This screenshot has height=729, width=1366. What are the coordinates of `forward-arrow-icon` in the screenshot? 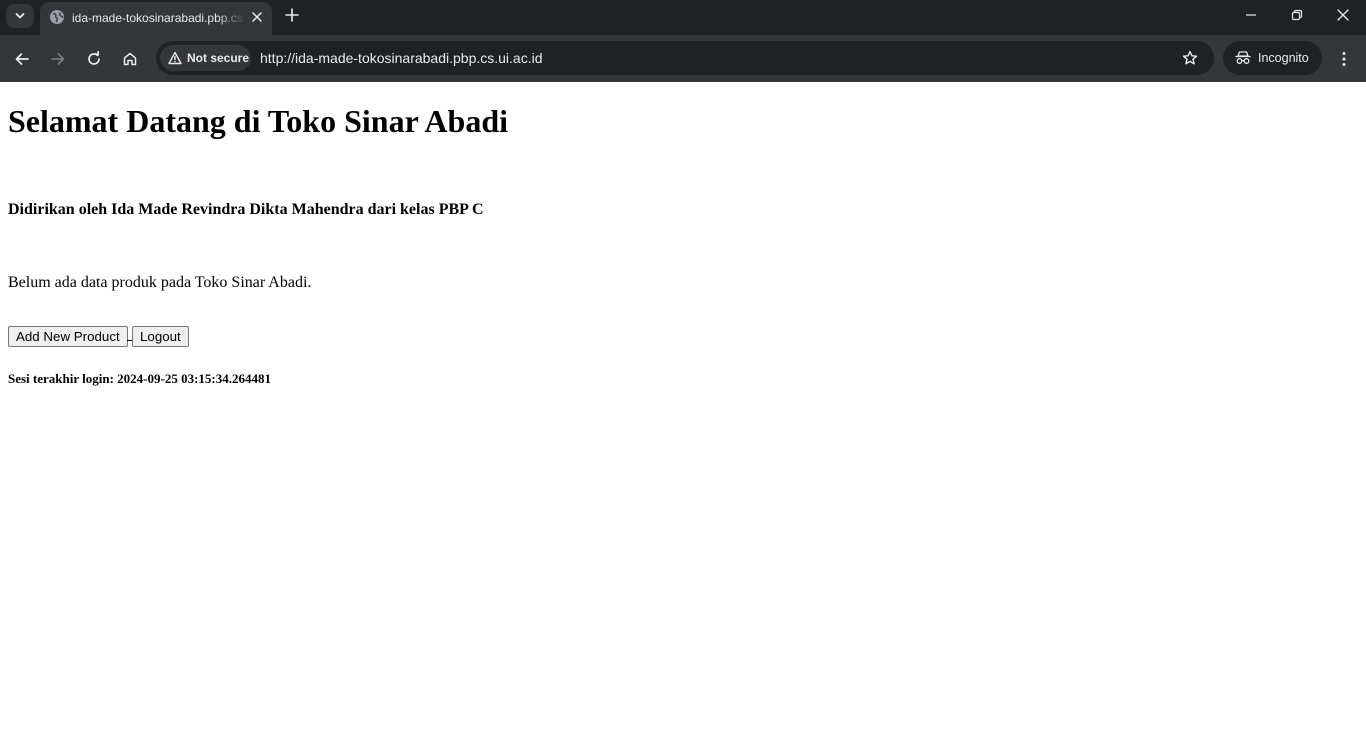 It's located at (58, 59).